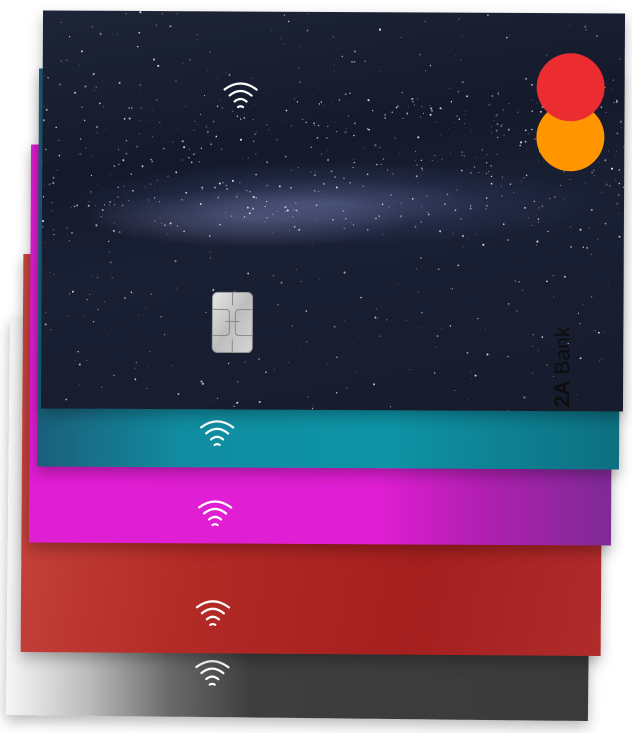 The image size is (632, 733). What do you see at coordinates (232, 322) in the screenshot?
I see `chip-icon` at bounding box center [232, 322].